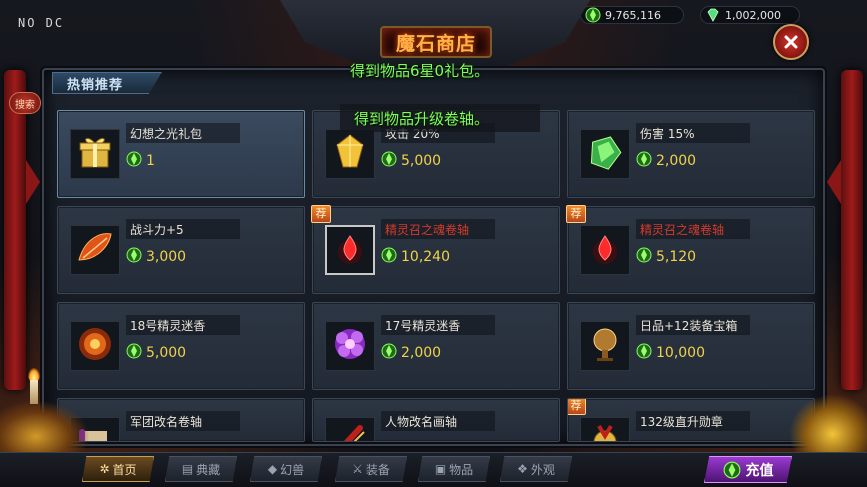 This screenshot has height=487, width=867. Describe the element at coordinates (834, 182) in the screenshot. I see `right-frame-spike` at that location.